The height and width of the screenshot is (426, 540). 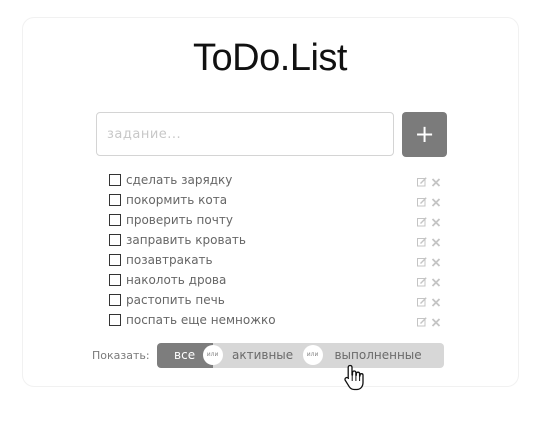 What do you see at coordinates (276, 280) in the screenshot?
I see `todo-item: наколоть дрова` at bounding box center [276, 280].